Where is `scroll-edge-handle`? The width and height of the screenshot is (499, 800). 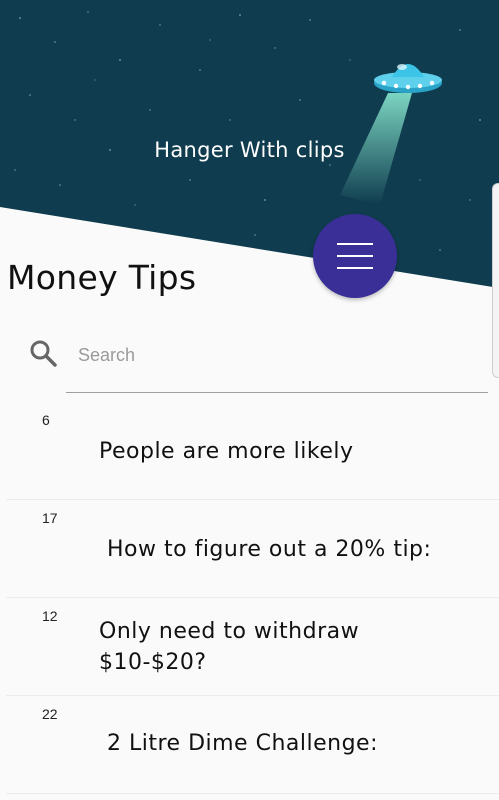
scroll-edge-handle is located at coordinates (495, 280).